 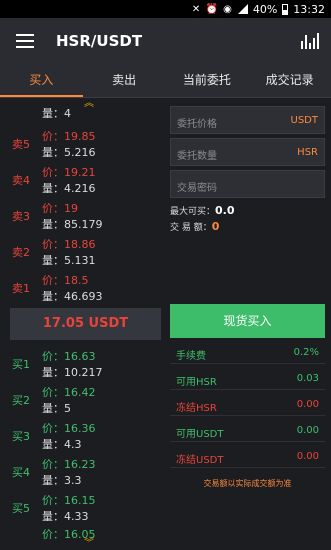 I want to click on bid-qty: 量：4.3, so click(x=62, y=444).